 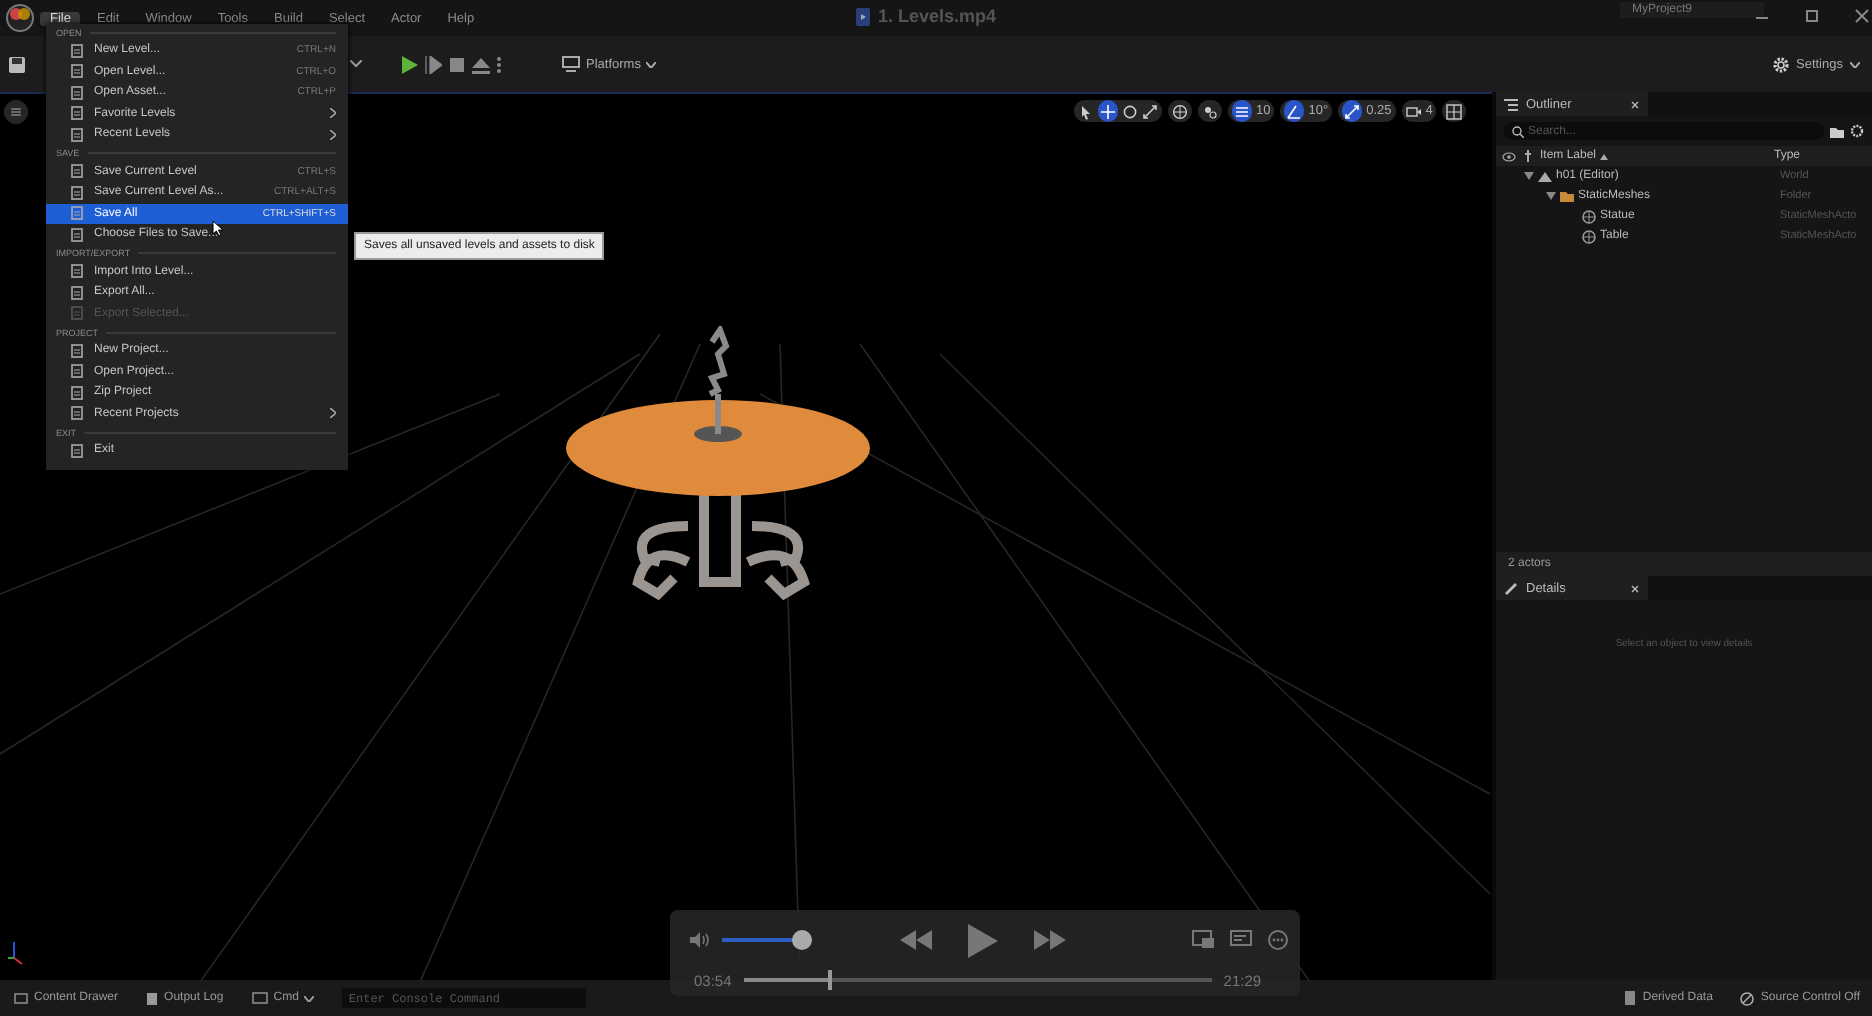 What do you see at coordinates (1528, 156) in the screenshot?
I see `pin-icon` at bounding box center [1528, 156].